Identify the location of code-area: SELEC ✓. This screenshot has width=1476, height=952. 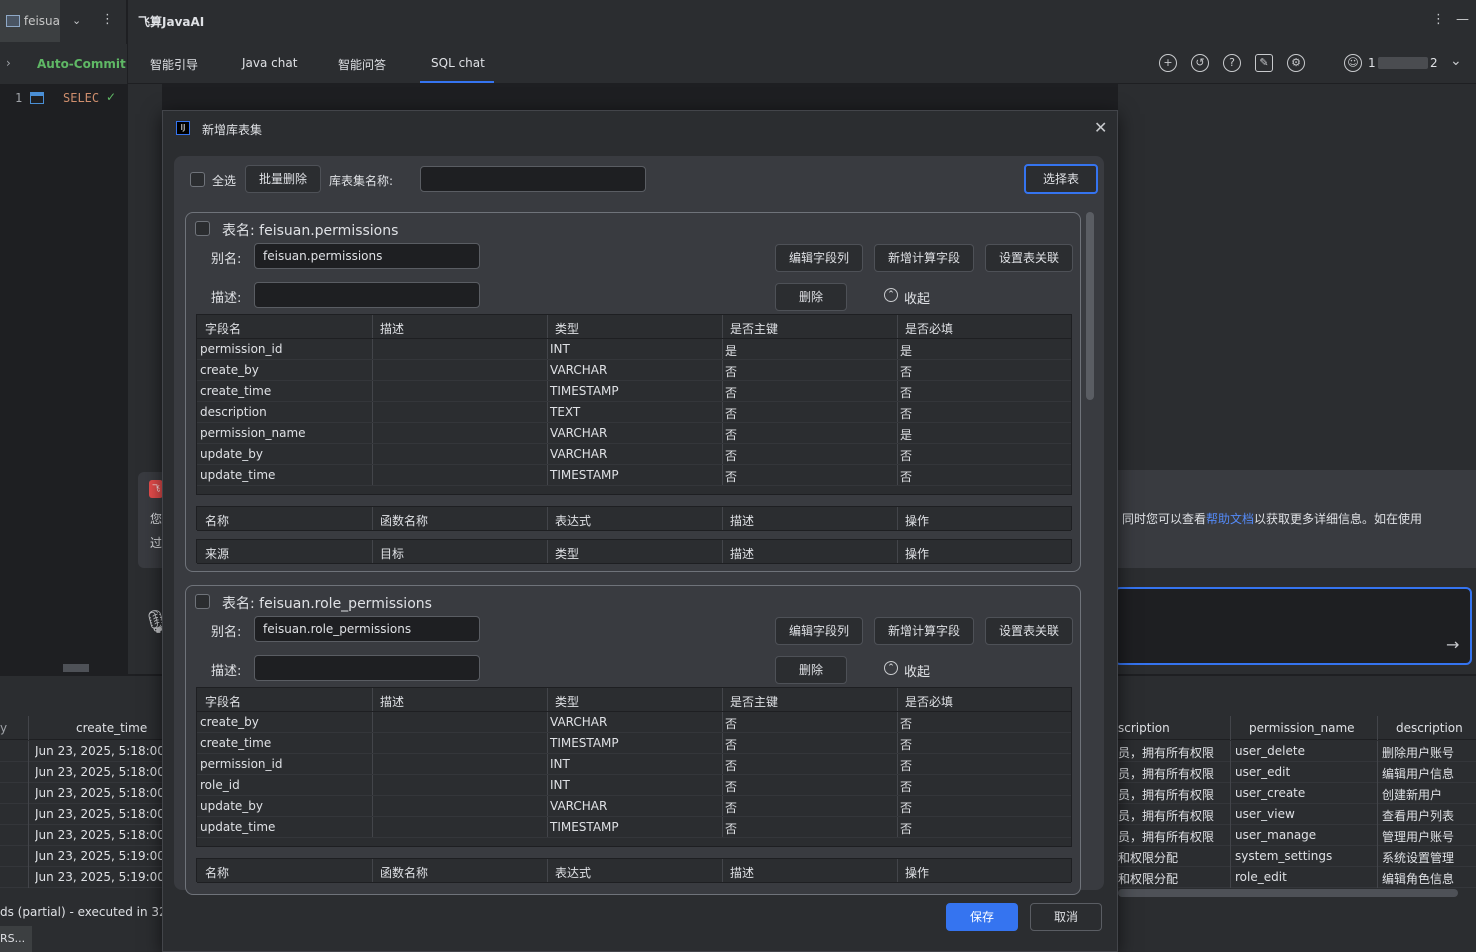
(93, 379).